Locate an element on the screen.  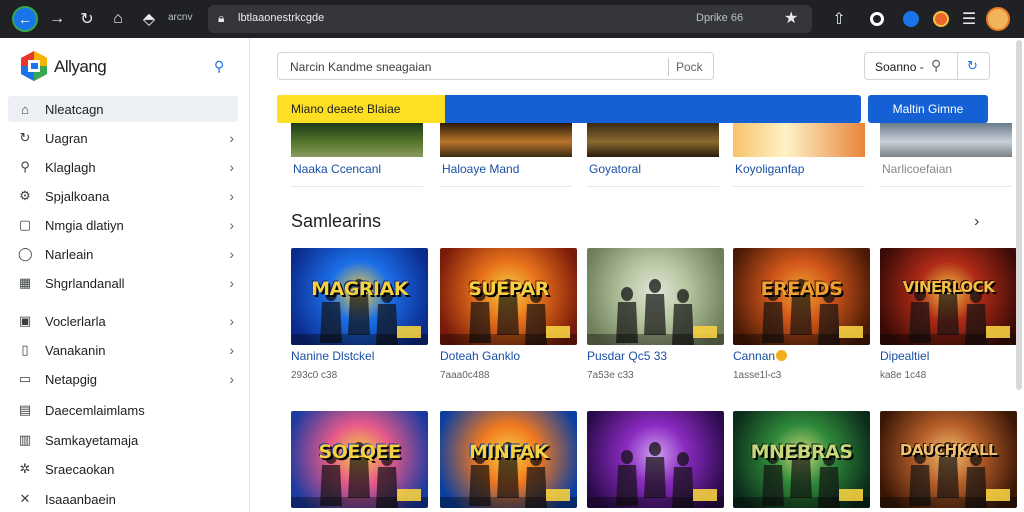
sidebar-item: ⚙ Spjalkoana › is located at coordinates (123, 196).